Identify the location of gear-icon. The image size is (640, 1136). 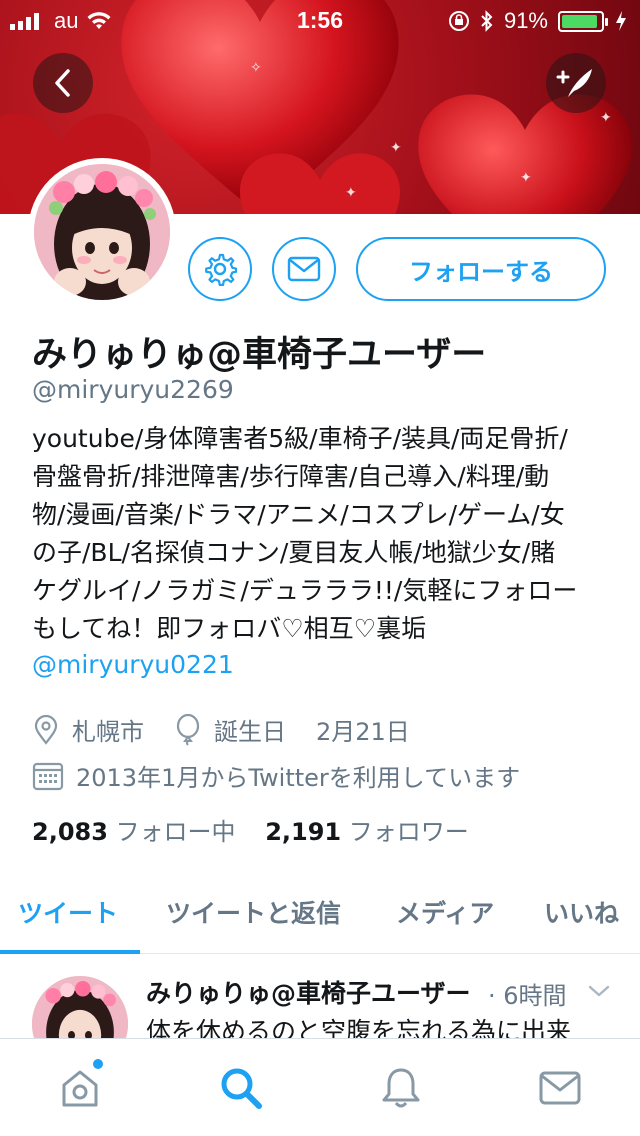
(221, 269).